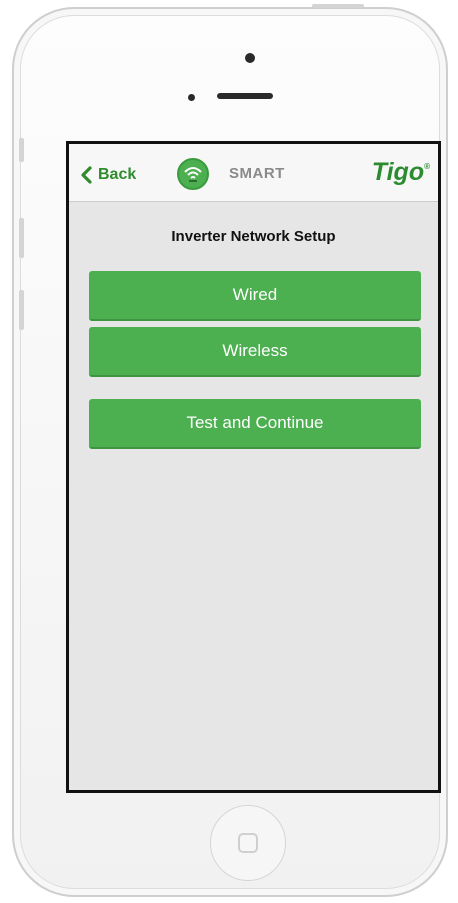  Describe the element at coordinates (253, 236) in the screenshot. I see `page-title: Inverter Network Setup` at that location.